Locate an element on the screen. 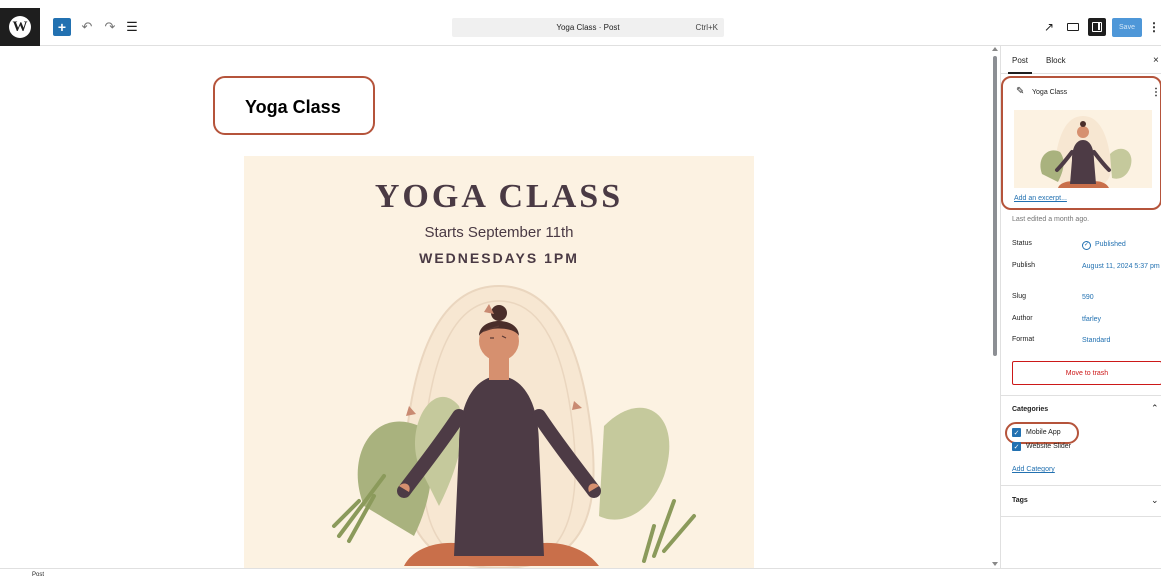  block-breadcrumb-bar: Post is located at coordinates (580, 574).